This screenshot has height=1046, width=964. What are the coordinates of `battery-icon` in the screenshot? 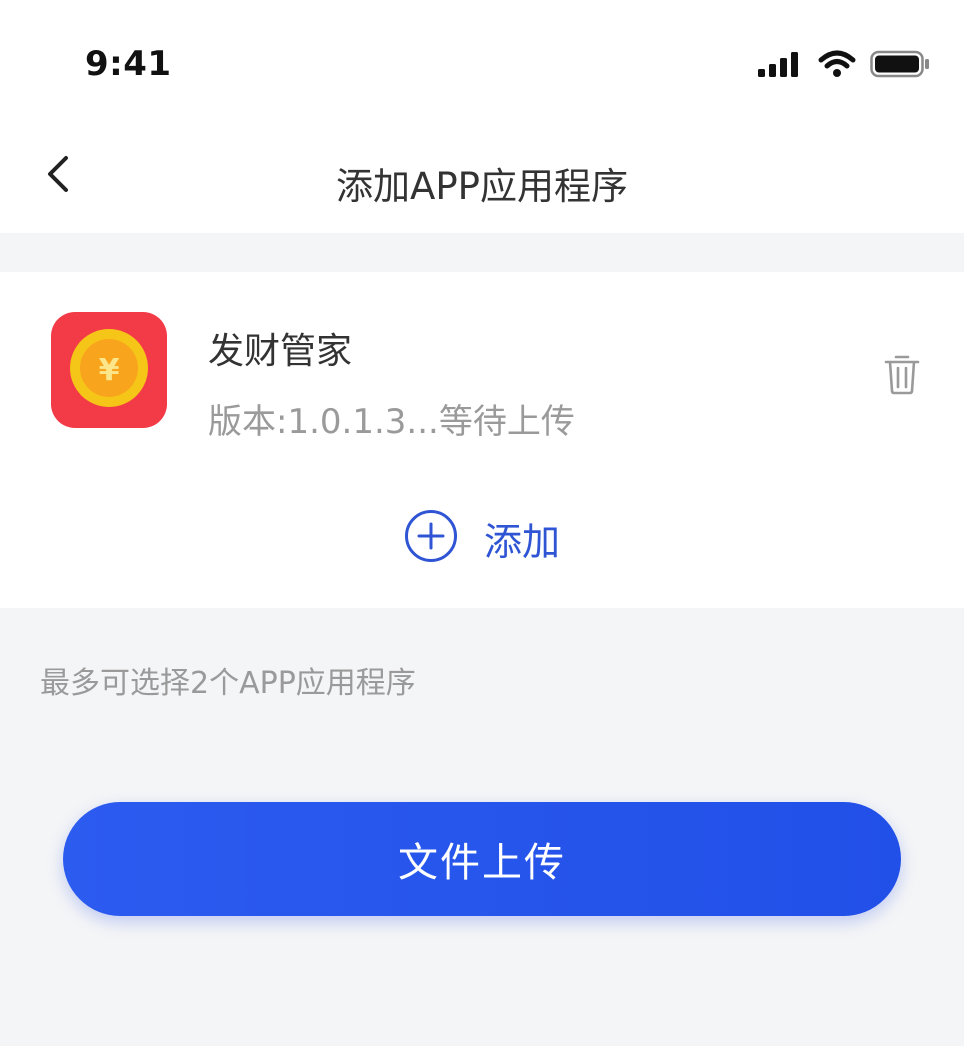 It's located at (900, 66).